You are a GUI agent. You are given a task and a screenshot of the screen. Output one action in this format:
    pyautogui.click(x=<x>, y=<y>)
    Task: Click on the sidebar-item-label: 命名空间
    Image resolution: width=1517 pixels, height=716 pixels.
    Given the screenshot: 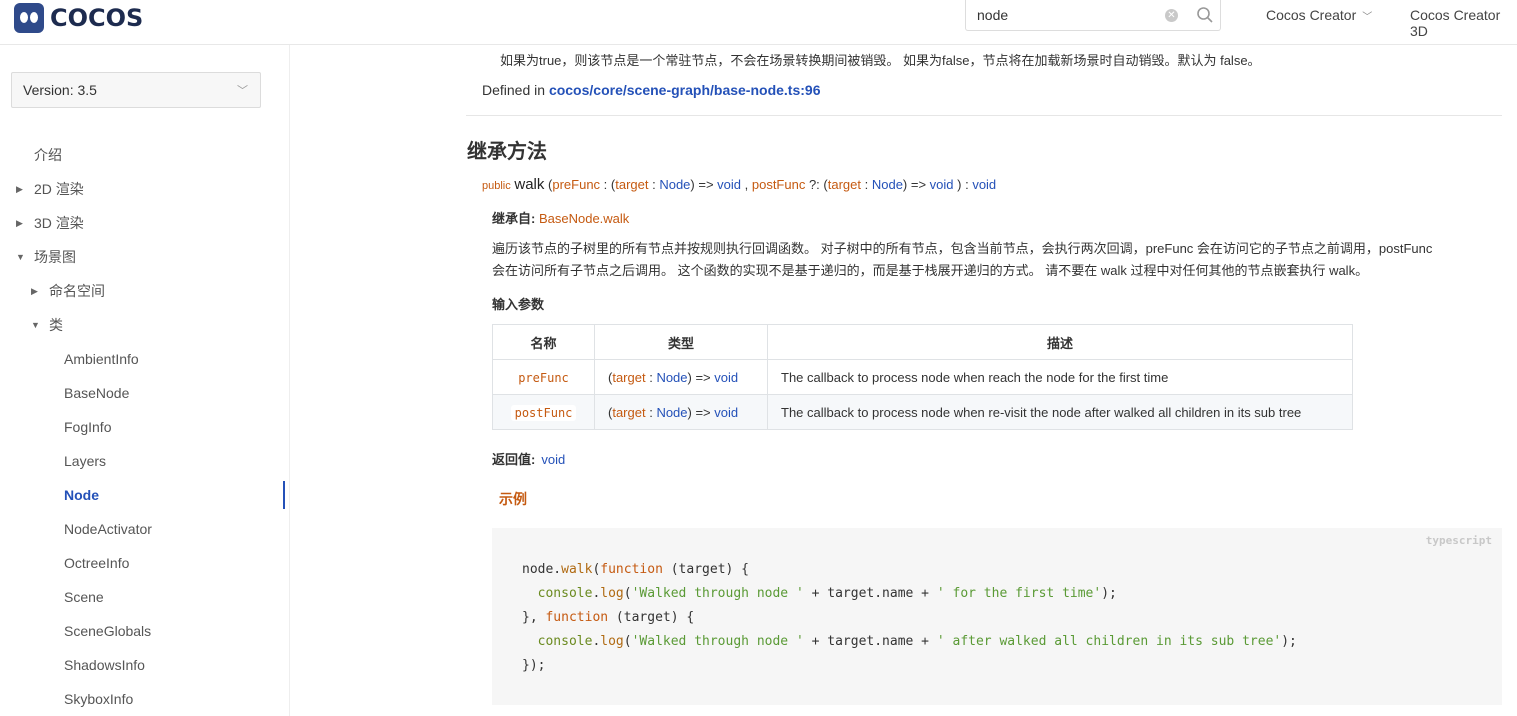 What is the action you would take?
    pyautogui.click(x=77, y=291)
    